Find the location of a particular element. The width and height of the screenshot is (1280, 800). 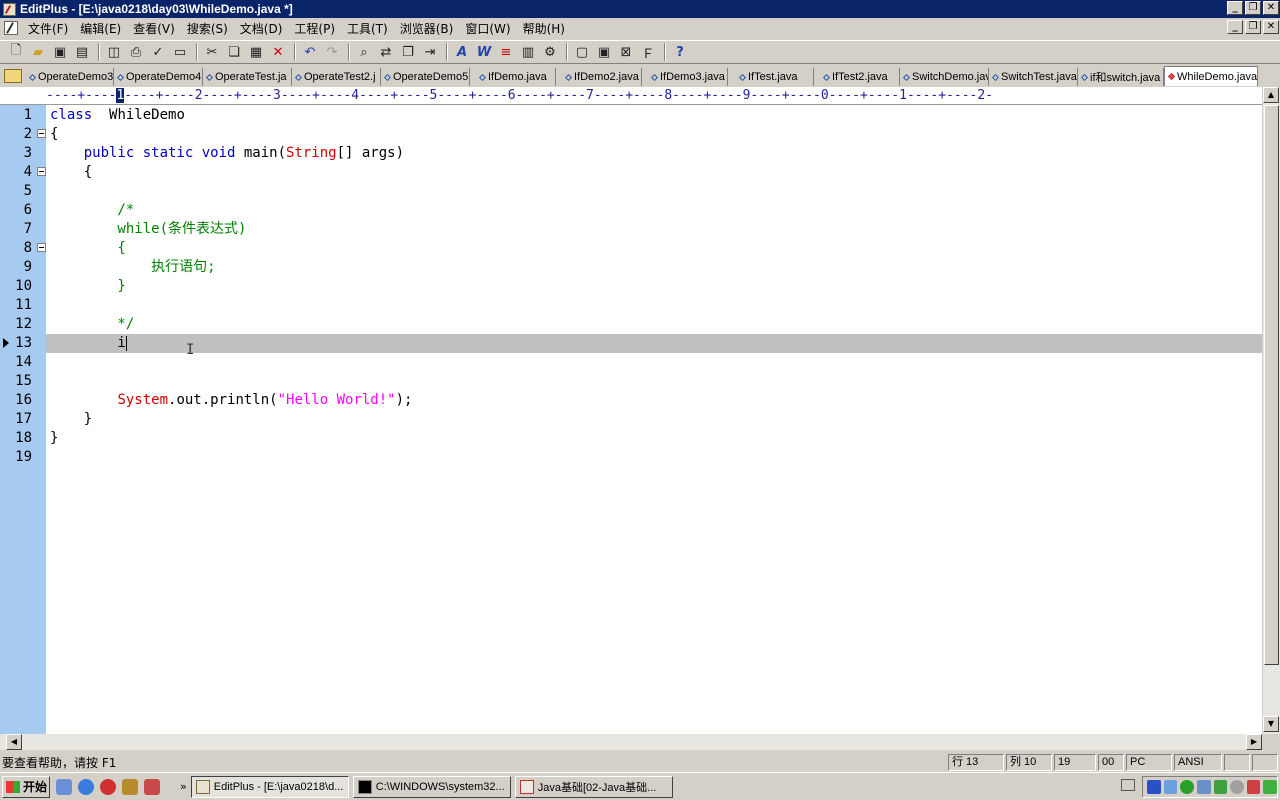

print-preview-icon: ◫ is located at coordinates (114, 52).